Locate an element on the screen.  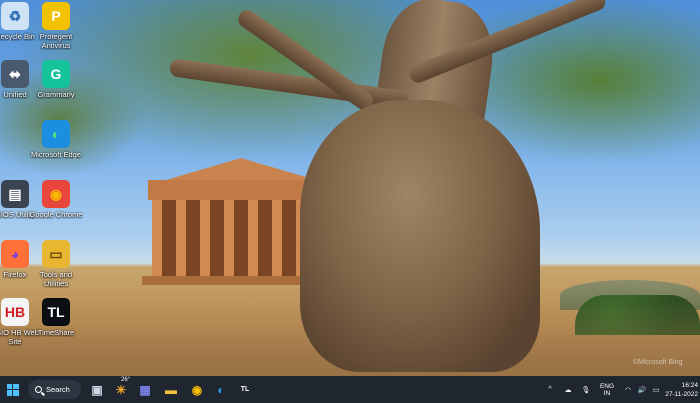
taskbar-task-view: ▣ is located at coordinates (97, 389).